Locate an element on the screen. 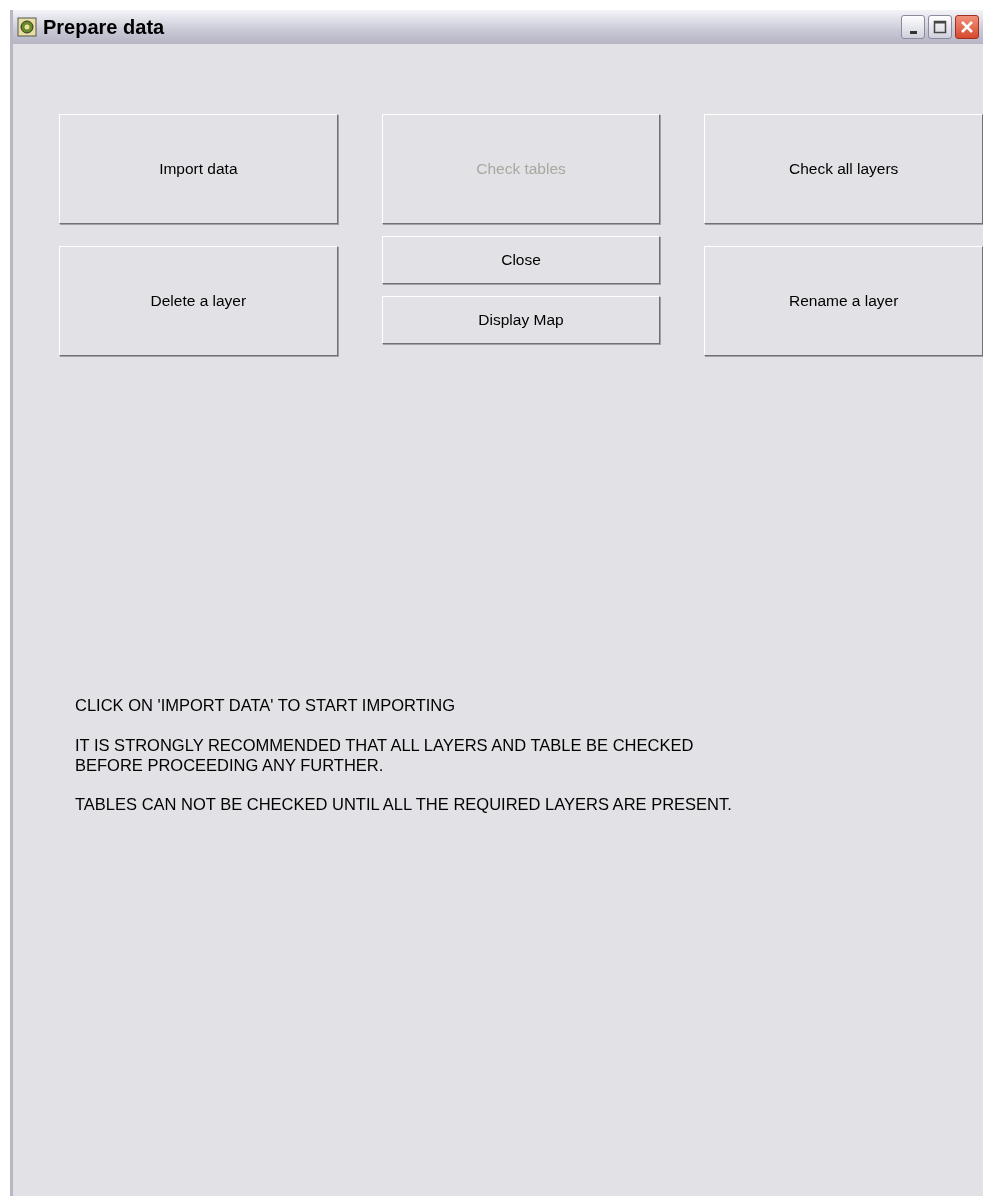 This screenshot has height=1196, width=983. minimize-icon is located at coordinates (913, 32).